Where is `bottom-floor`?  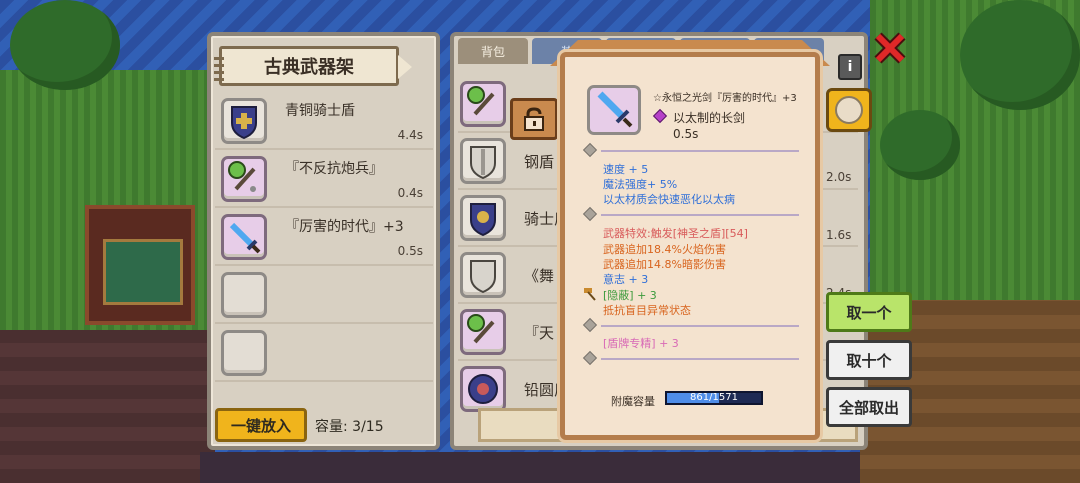 bottom-floor is located at coordinates (530, 467).